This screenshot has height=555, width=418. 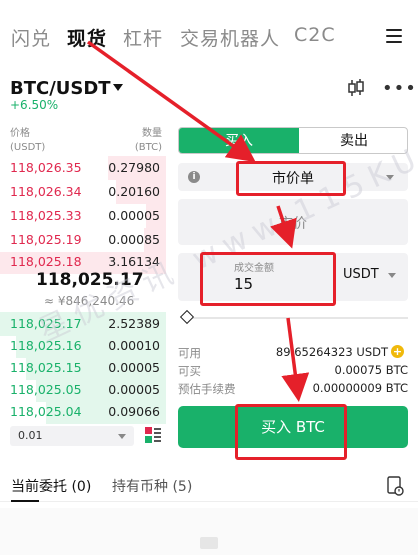 What do you see at coordinates (83, 240) in the screenshot?
I see `ask-row: 118,025.19 0.00085` at bounding box center [83, 240].